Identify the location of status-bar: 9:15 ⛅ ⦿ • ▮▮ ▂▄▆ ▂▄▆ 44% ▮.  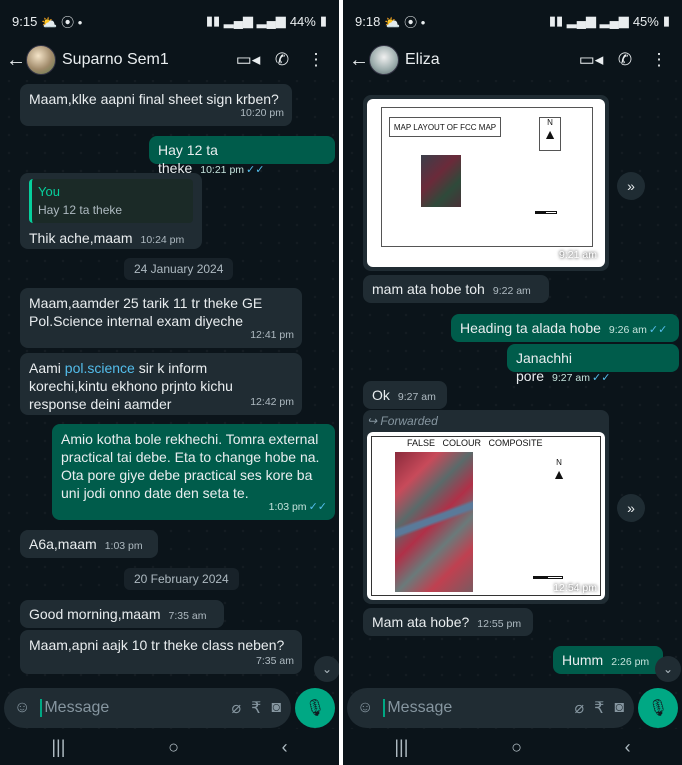
(169, 21).